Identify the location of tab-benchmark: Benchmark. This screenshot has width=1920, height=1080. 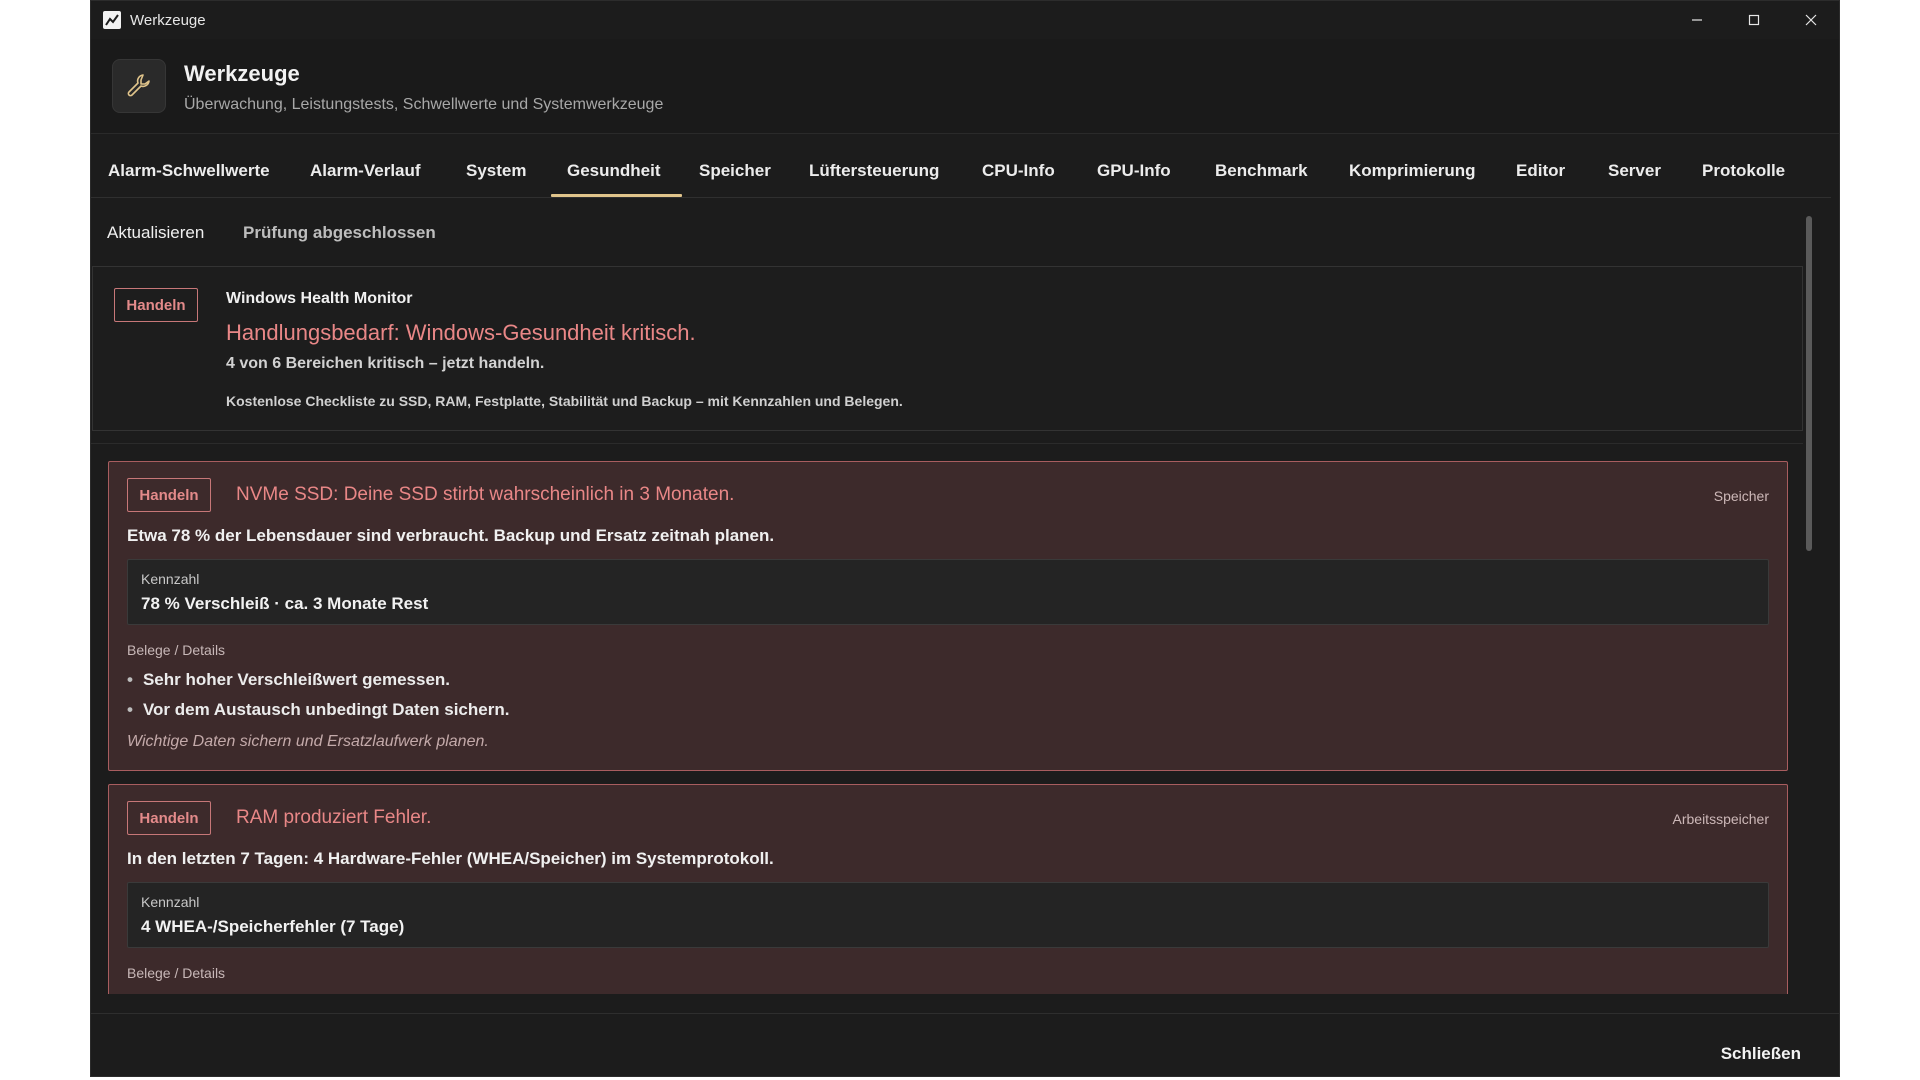
(1261, 171).